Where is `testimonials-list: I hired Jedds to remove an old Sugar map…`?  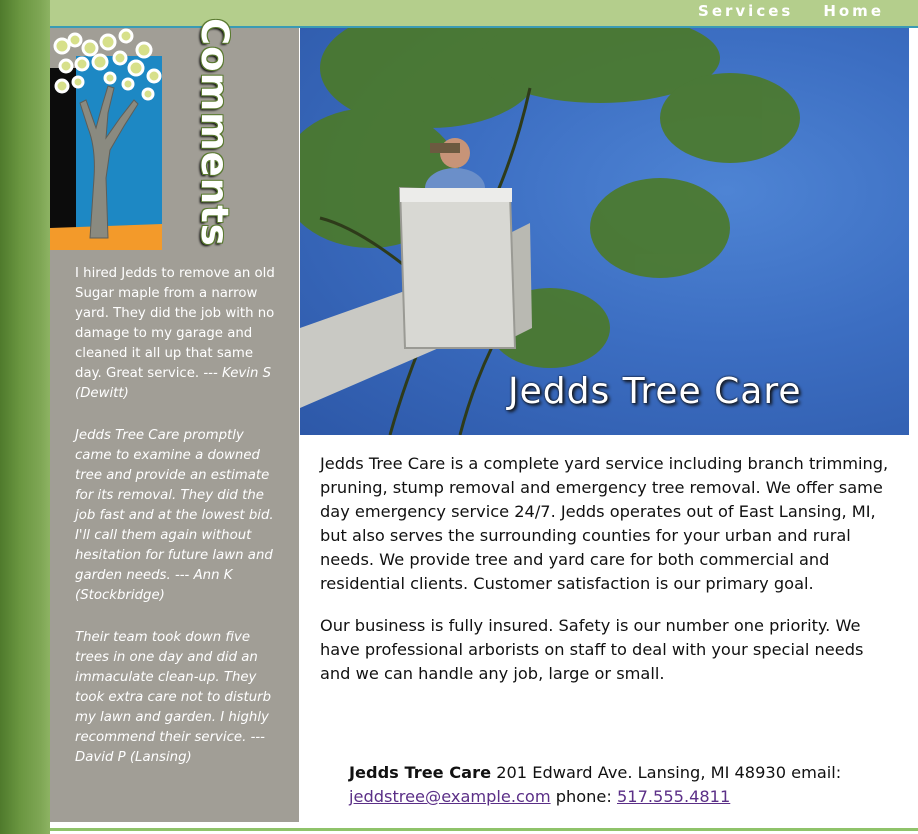
testimonials-list: I hired Jedds to remove an old Sugar map… is located at coordinates (177, 527).